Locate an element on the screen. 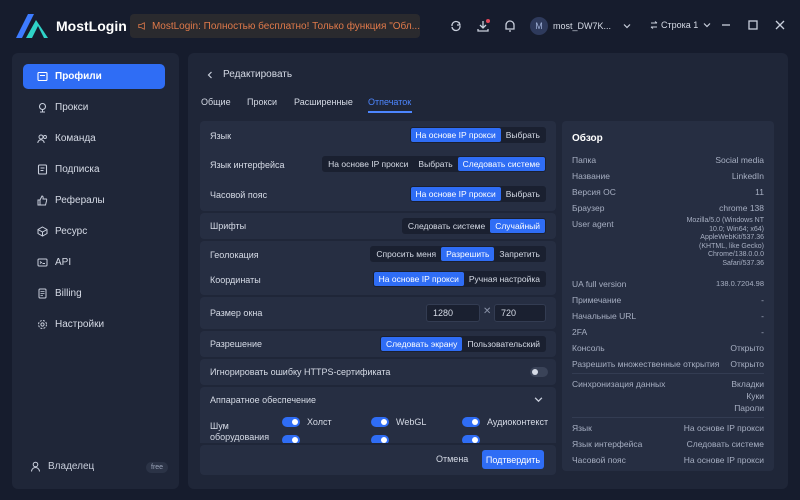 The height and width of the screenshot is (500, 800). resolution-selector: Следовать экрану Пользовательский is located at coordinates (462, 344).